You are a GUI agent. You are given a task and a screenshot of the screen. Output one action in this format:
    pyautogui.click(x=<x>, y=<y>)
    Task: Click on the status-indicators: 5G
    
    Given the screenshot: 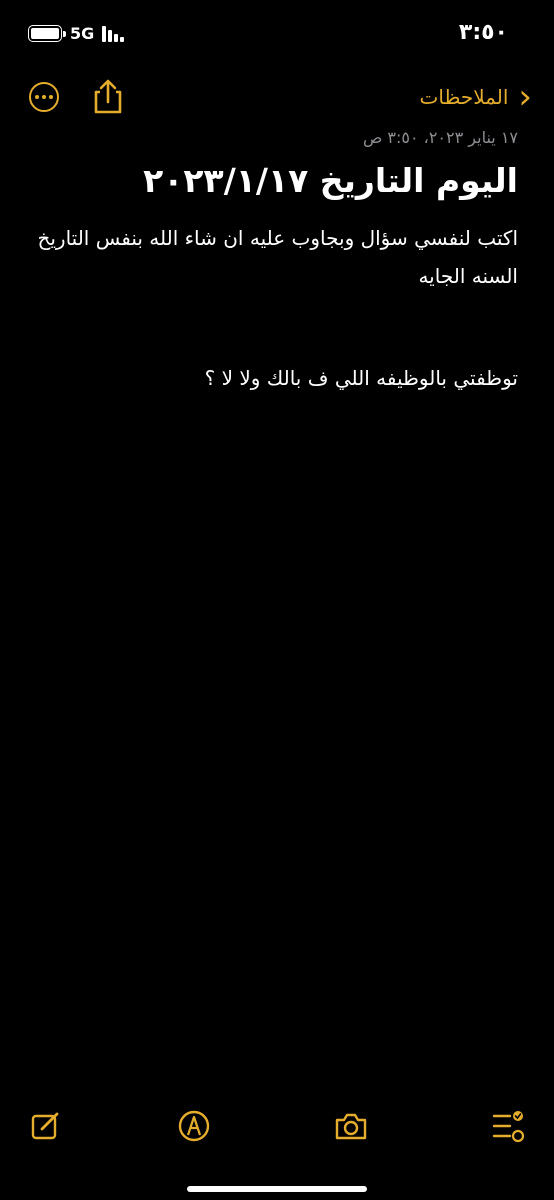 What is the action you would take?
    pyautogui.click(x=76, y=33)
    